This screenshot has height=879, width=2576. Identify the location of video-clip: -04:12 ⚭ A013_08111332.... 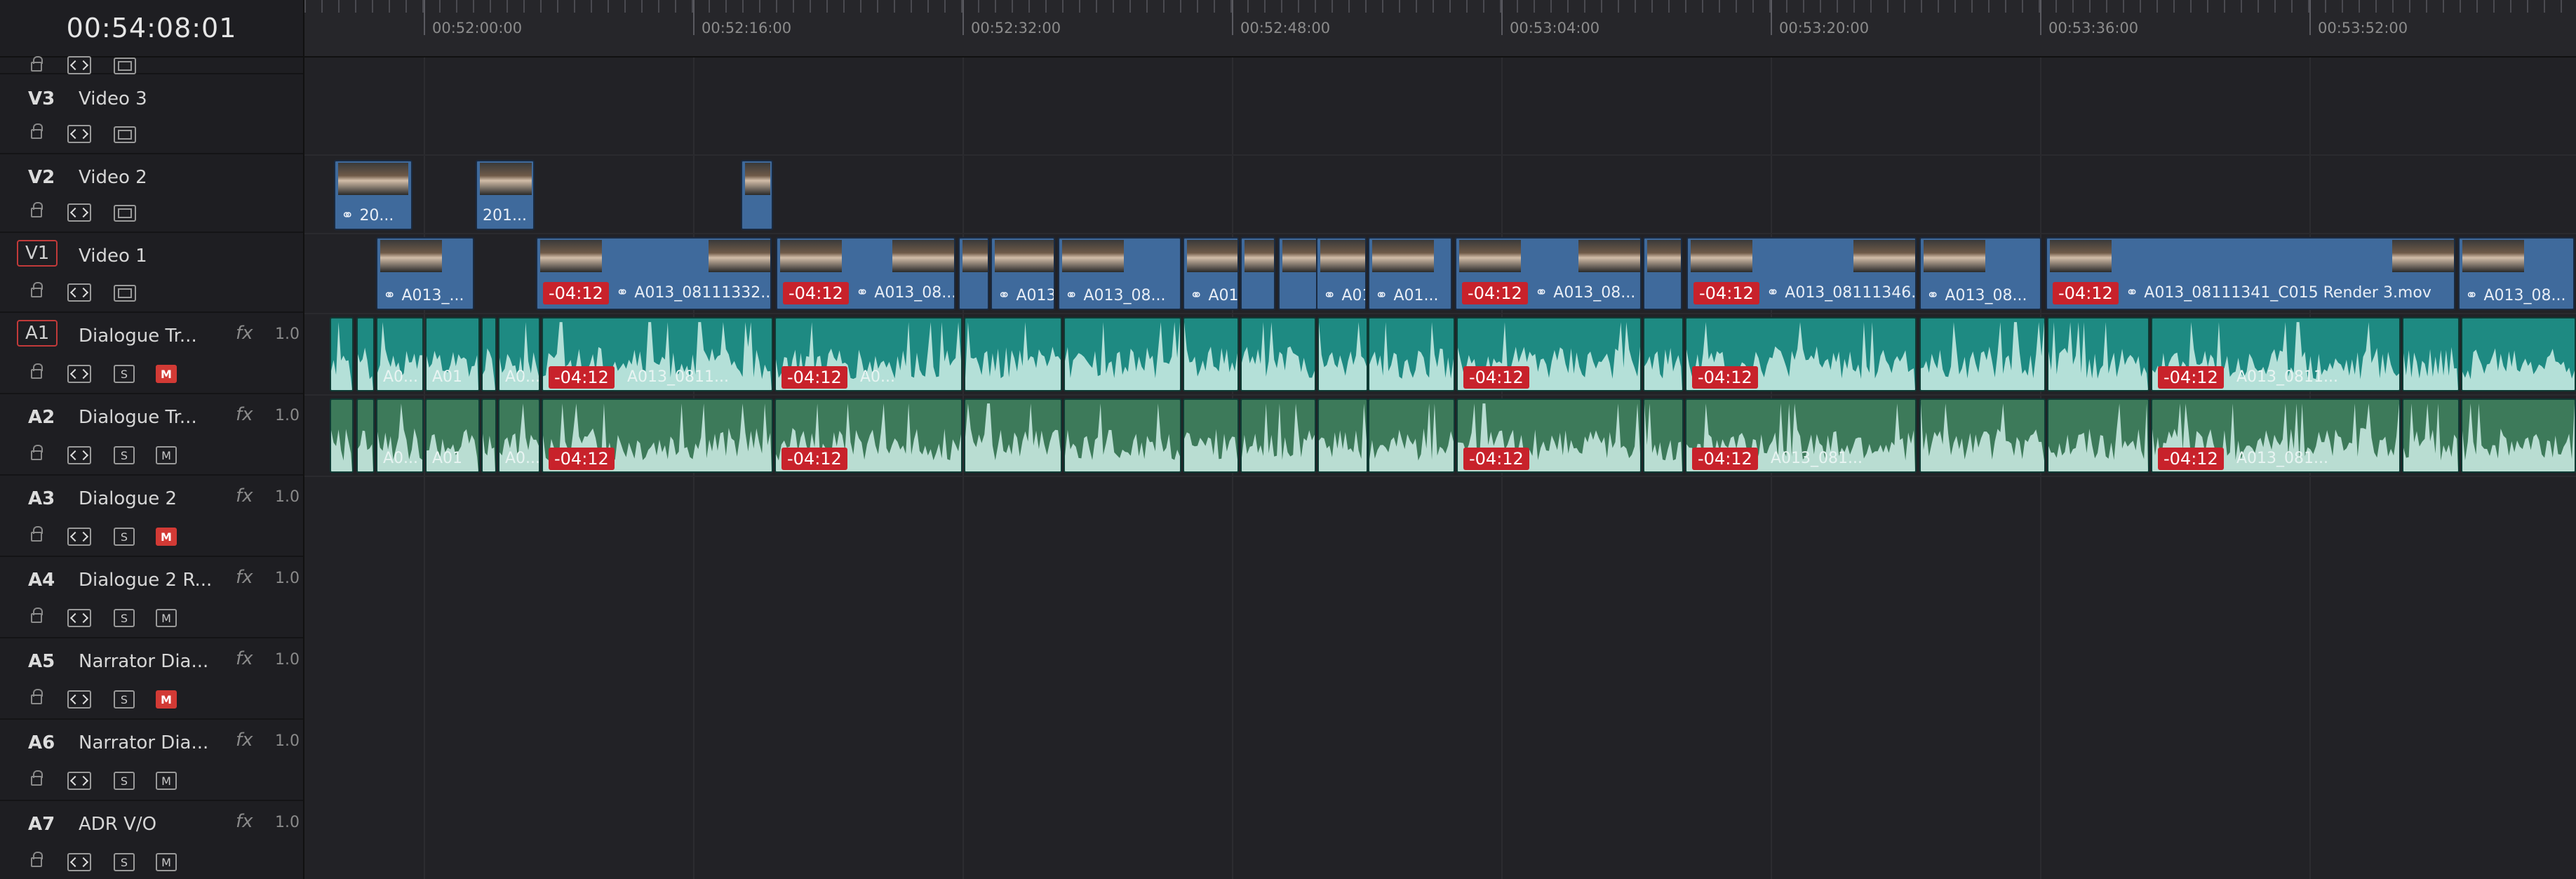
(654, 273).